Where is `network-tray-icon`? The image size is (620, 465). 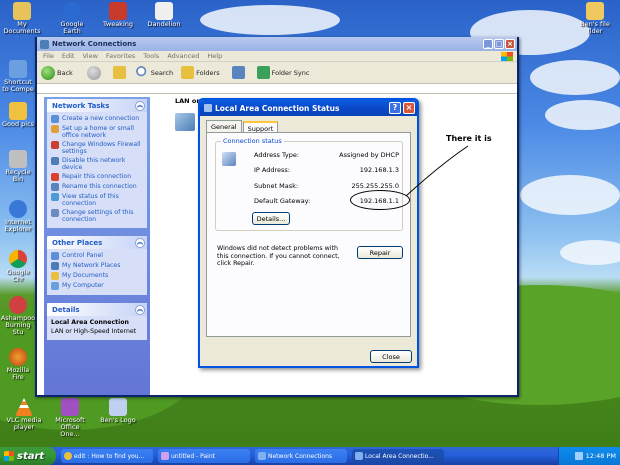 network-tray-icon is located at coordinates (578, 456).